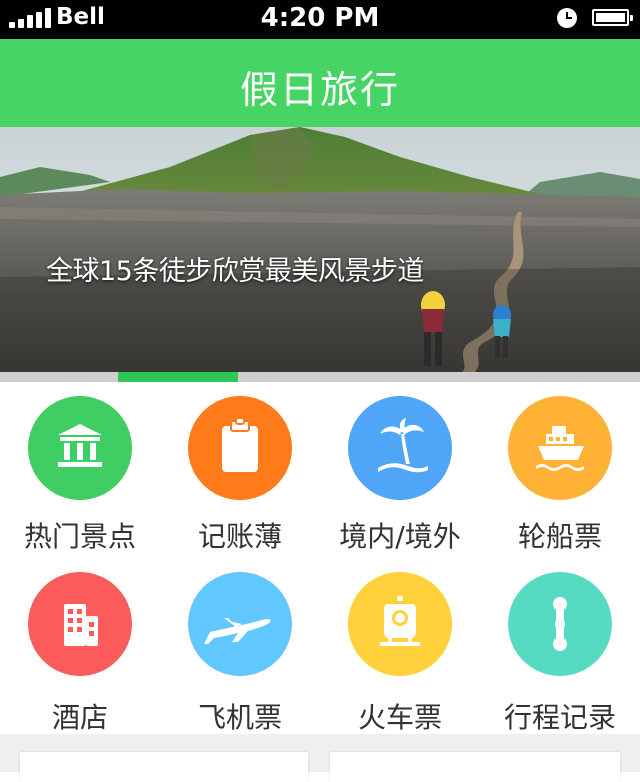  I want to click on menu-item: 热门景点, so click(80, 470).